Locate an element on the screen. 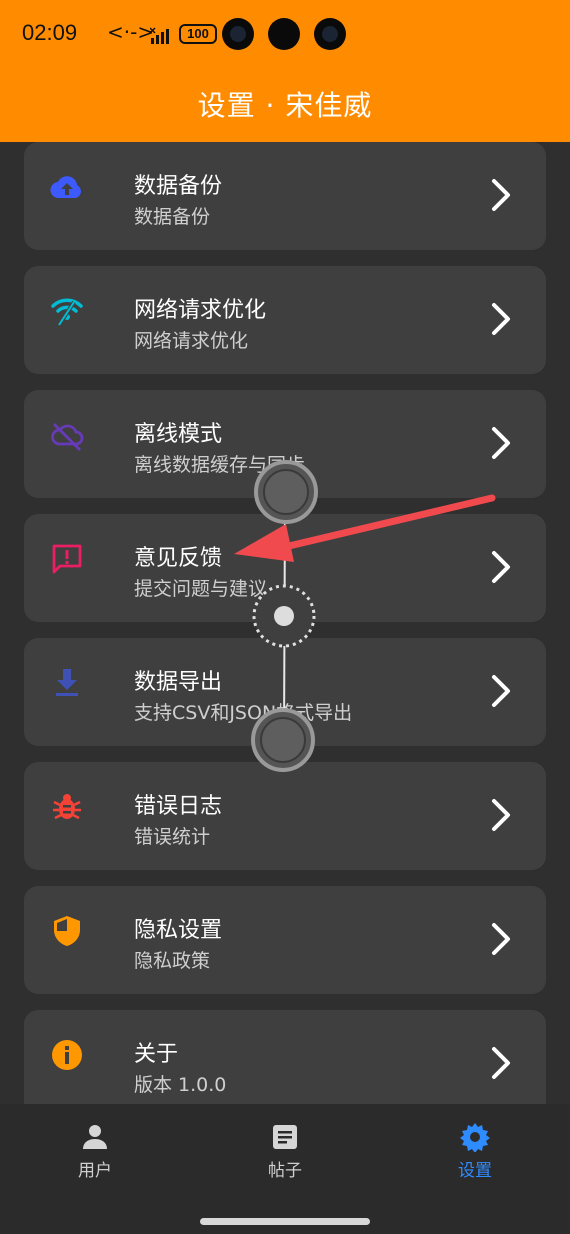  person-icon is located at coordinates (95, 1137).